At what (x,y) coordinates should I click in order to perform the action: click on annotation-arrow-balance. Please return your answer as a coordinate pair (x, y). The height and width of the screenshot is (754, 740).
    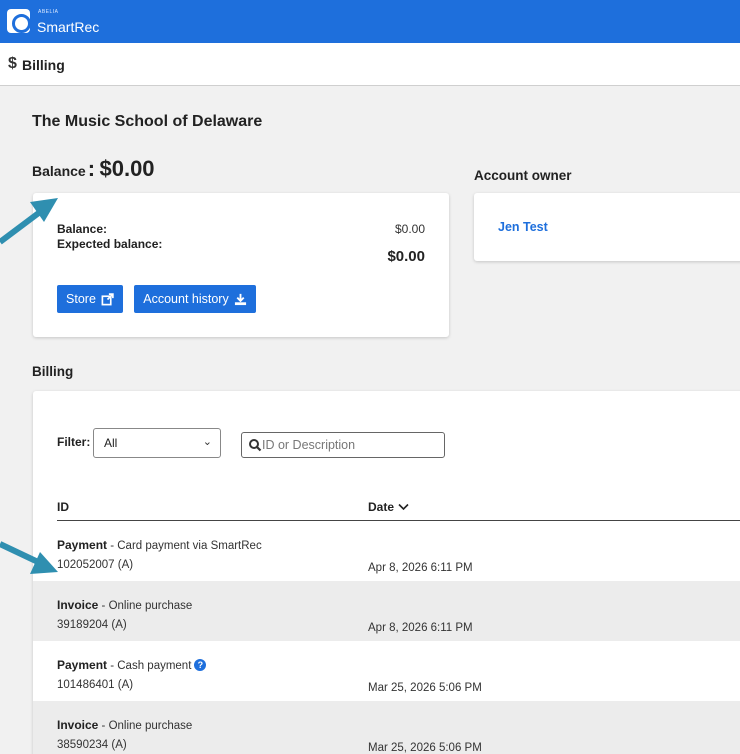
    Looking at the image, I should click on (29, 221).